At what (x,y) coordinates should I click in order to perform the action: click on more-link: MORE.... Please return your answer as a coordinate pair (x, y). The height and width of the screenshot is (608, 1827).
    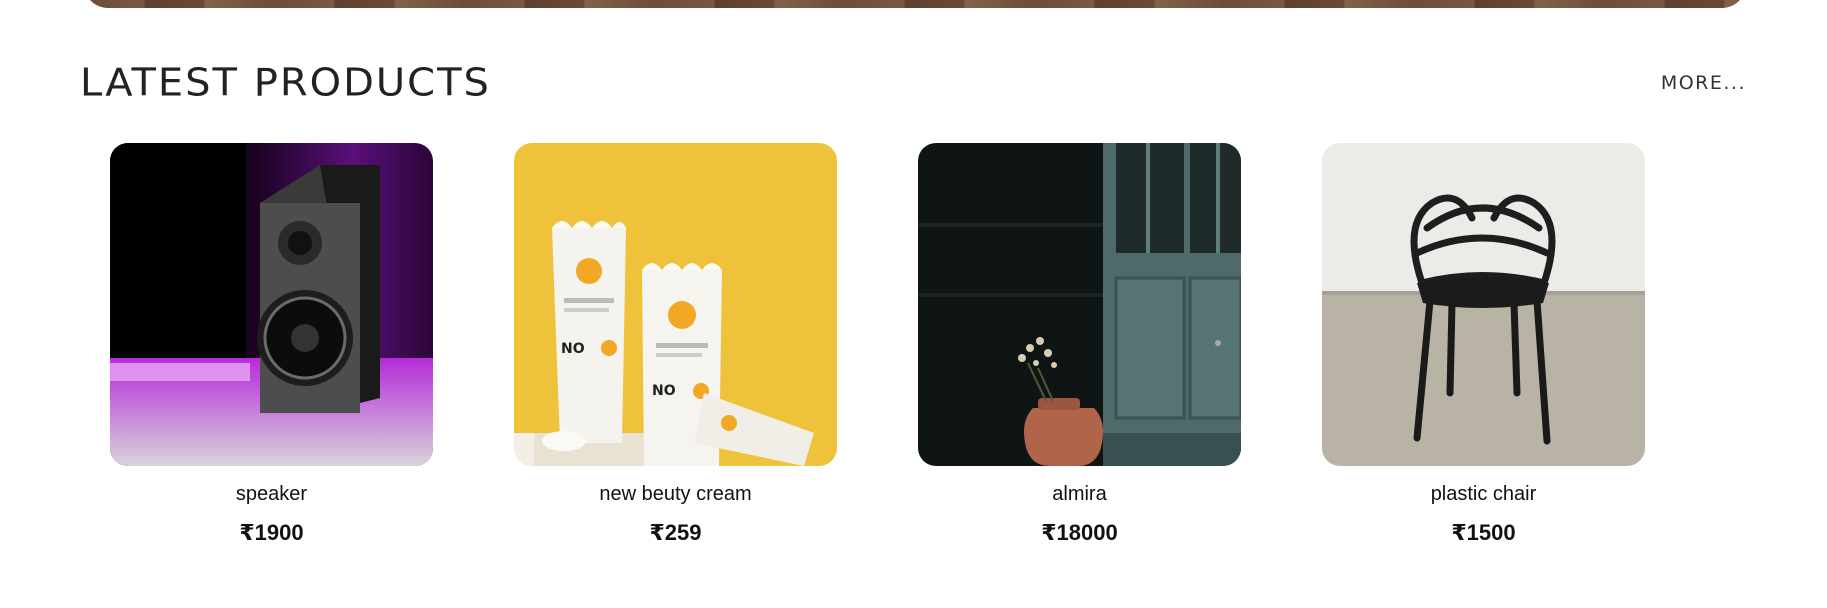
    Looking at the image, I should click on (1703, 83).